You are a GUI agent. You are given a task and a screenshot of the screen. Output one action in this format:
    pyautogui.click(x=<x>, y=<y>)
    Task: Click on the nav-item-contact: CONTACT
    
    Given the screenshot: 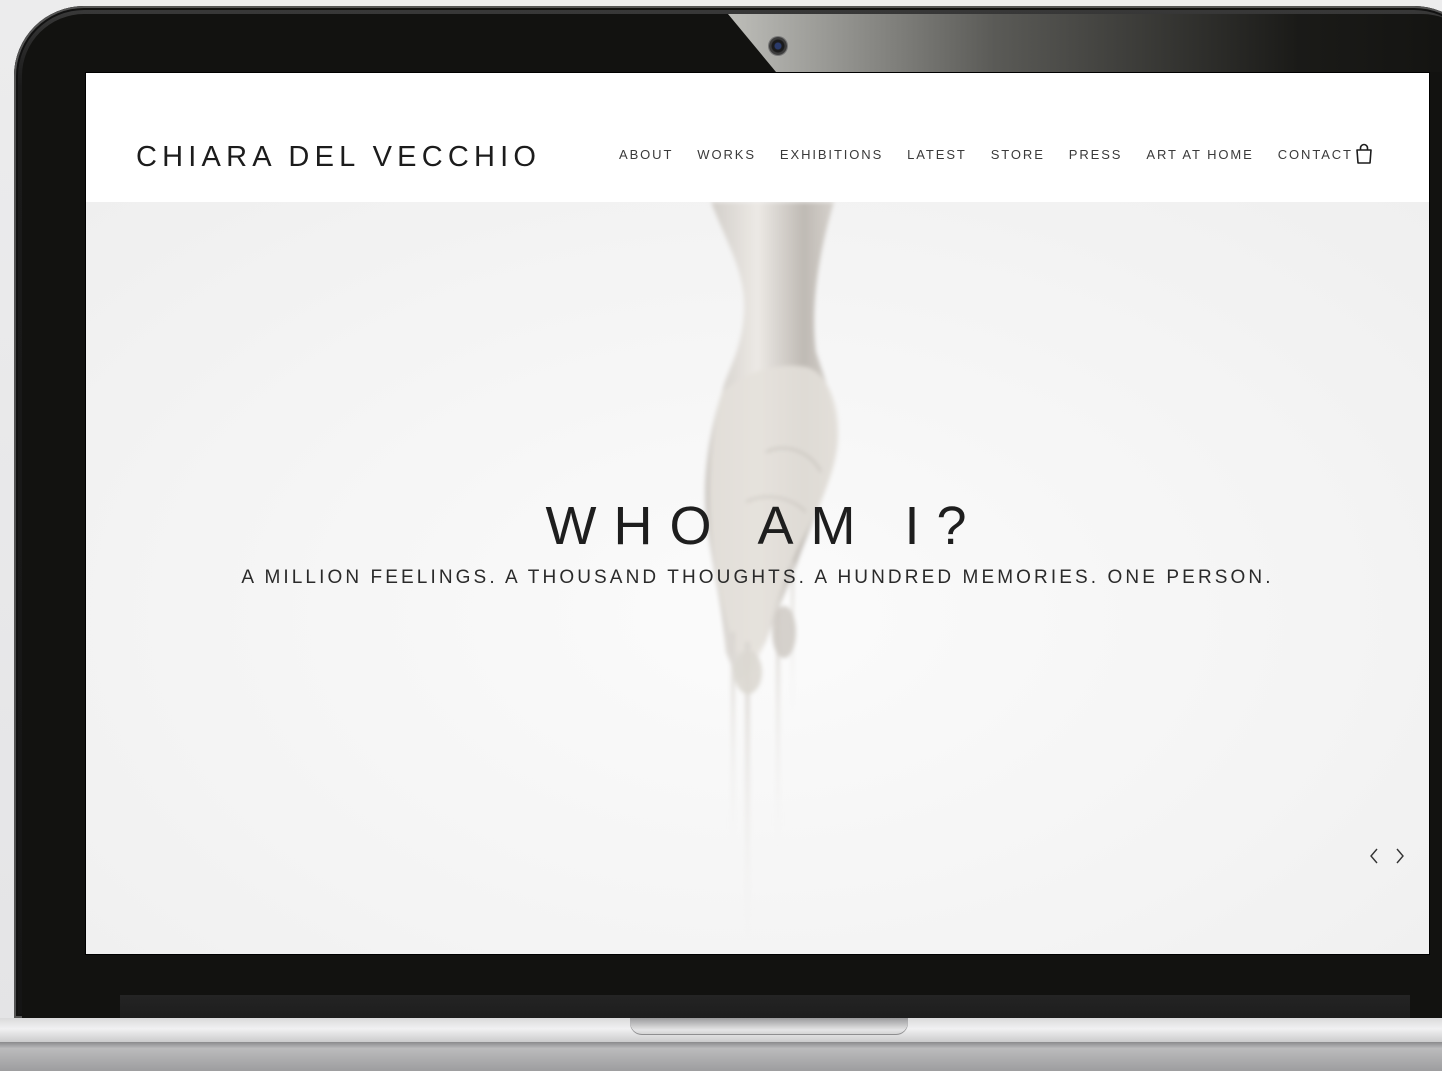 What is the action you would take?
    pyautogui.click(x=1315, y=154)
    